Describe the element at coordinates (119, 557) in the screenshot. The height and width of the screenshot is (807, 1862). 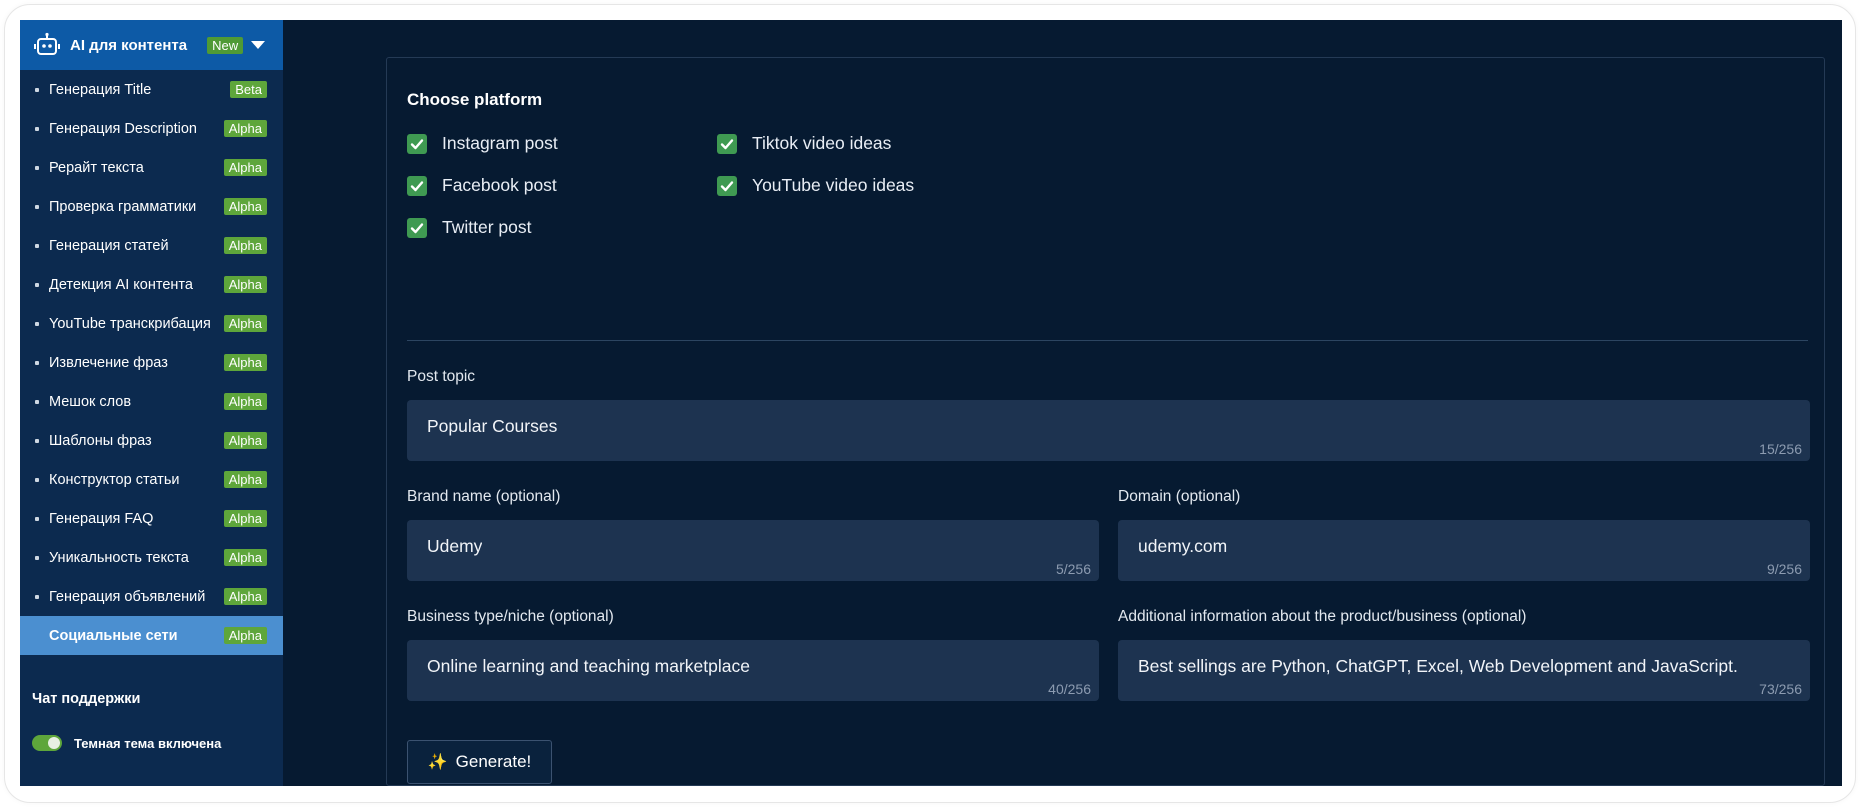
I see `sidebar-item-label: Уникальность текста` at that location.